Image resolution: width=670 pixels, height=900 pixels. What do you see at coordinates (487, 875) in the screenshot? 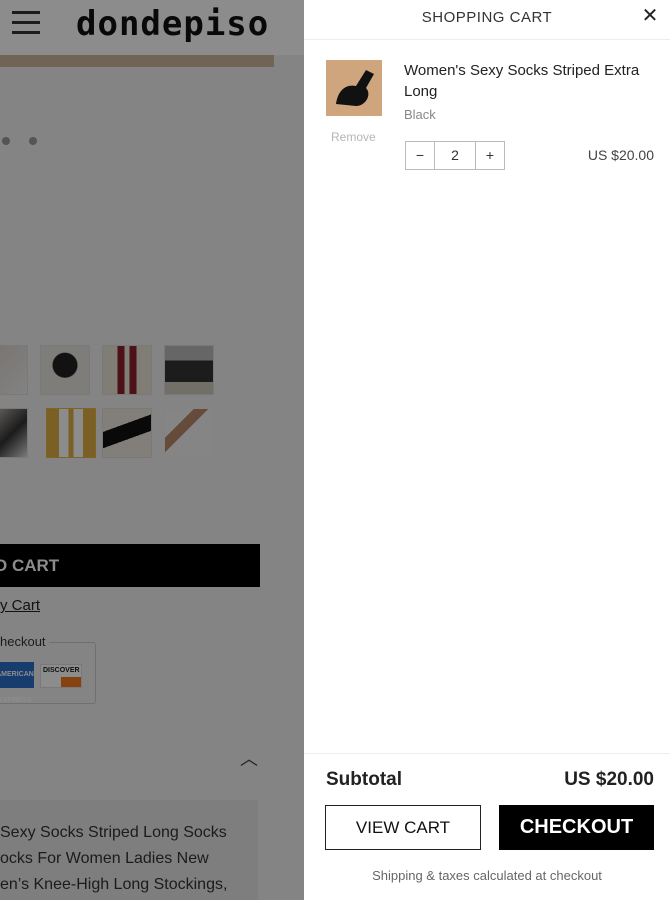
I see `shipping-note: Shipping & taxes calculated at checkout` at bounding box center [487, 875].